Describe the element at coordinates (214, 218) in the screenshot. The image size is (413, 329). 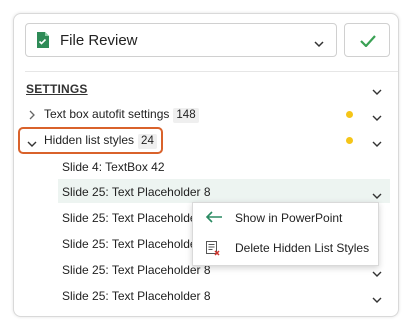
I see `arrow-left-icon` at that location.